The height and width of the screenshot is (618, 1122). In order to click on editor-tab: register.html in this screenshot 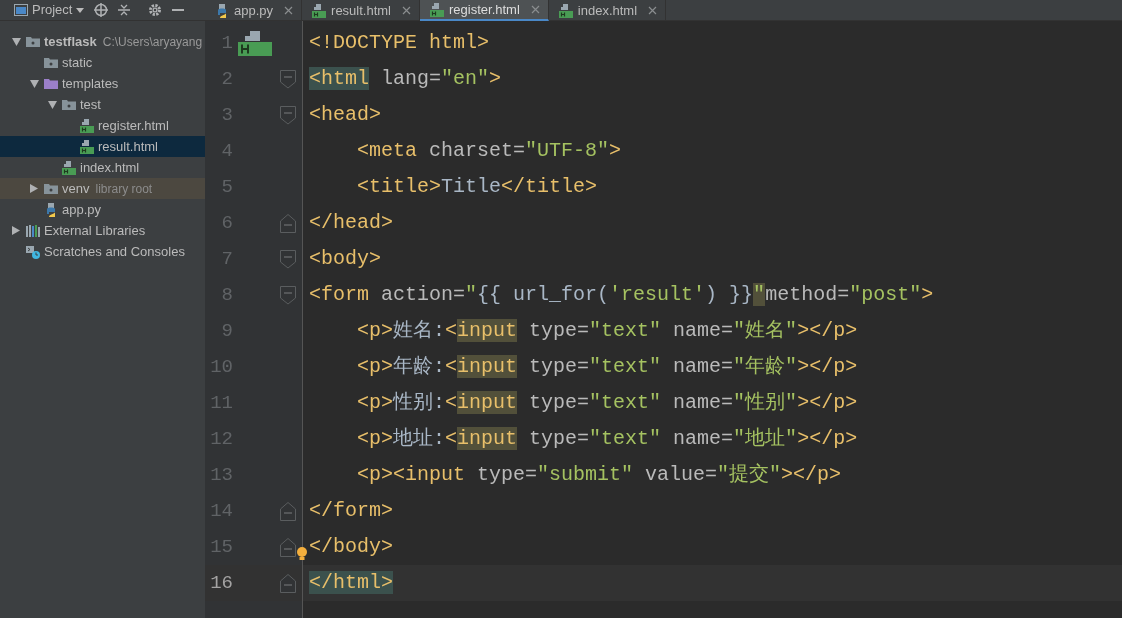, I will do `click(484, 10)`.